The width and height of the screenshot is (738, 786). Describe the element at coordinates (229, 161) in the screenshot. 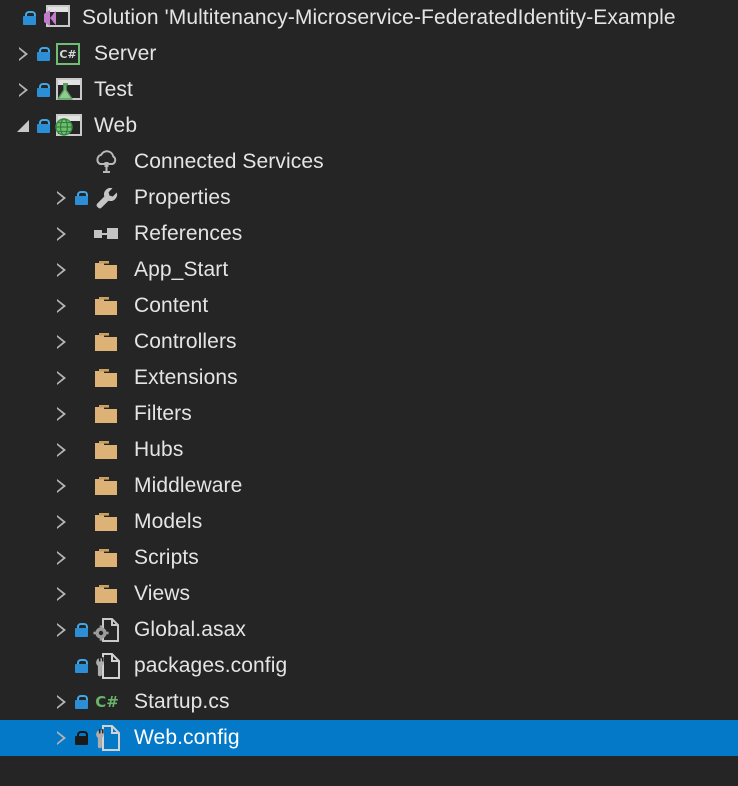

I see `tree-item-label: Connected Services` at that location.